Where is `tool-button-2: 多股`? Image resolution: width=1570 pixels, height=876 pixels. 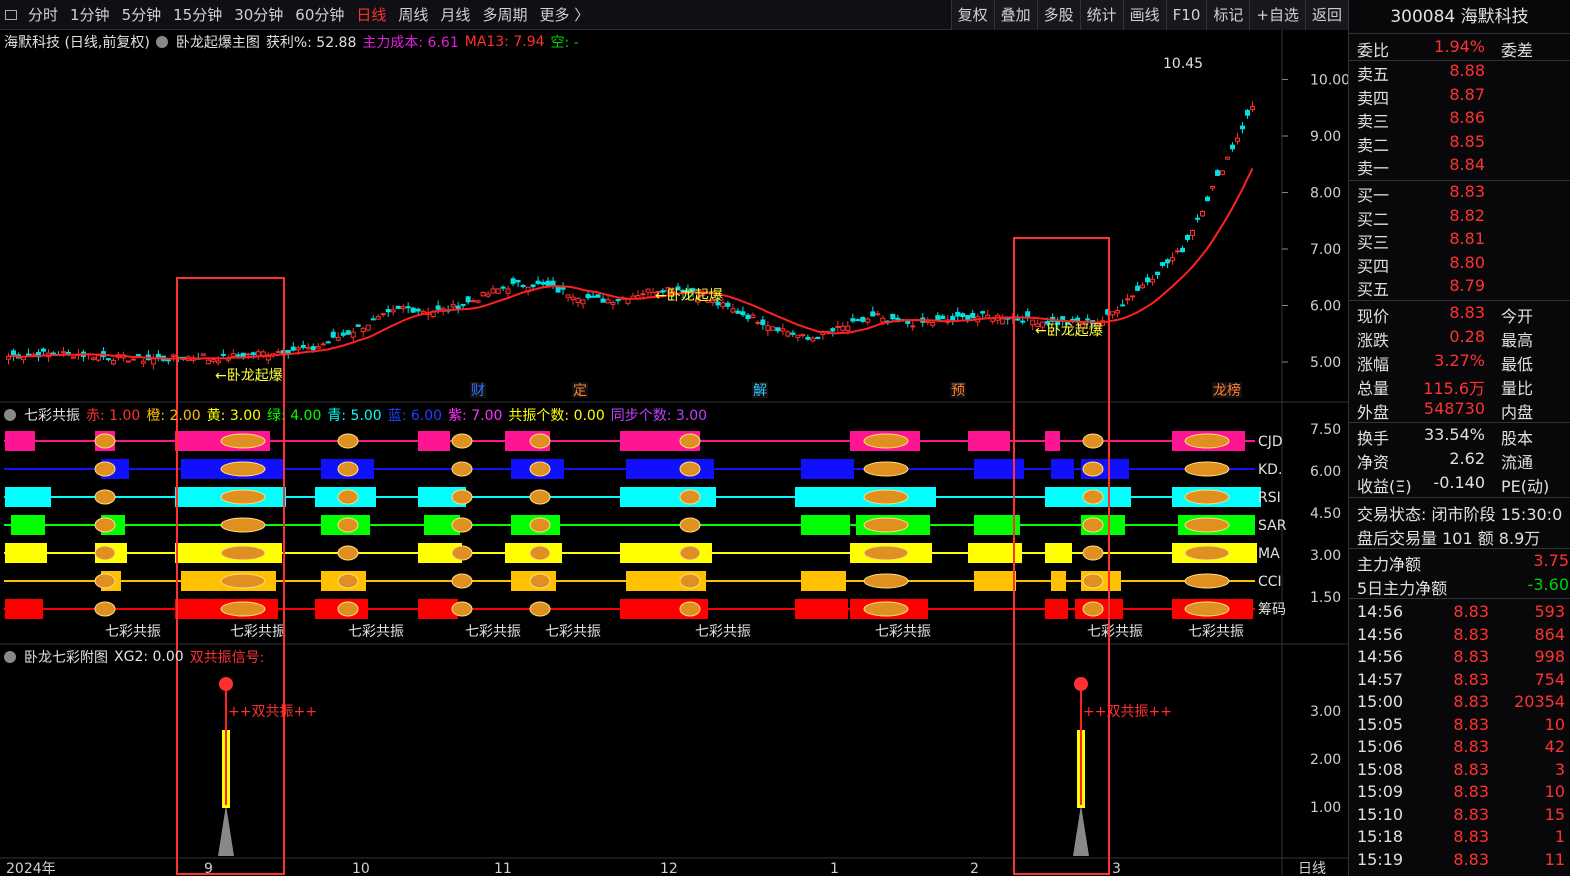 tool-button-2: 多股 is located at coordinates (1058, 15).